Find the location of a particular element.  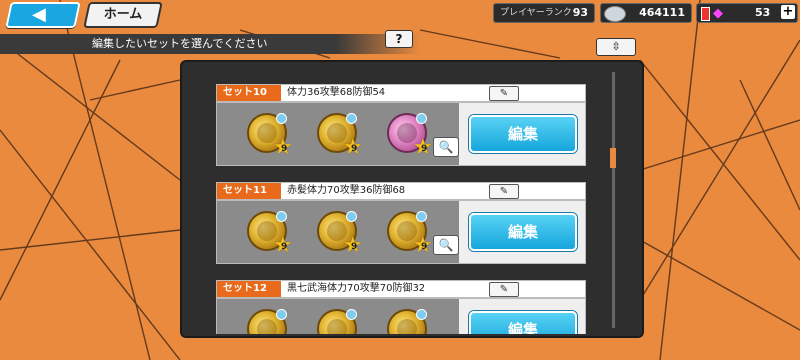

coin-value: 464111 is located at coordinates (662, 12).